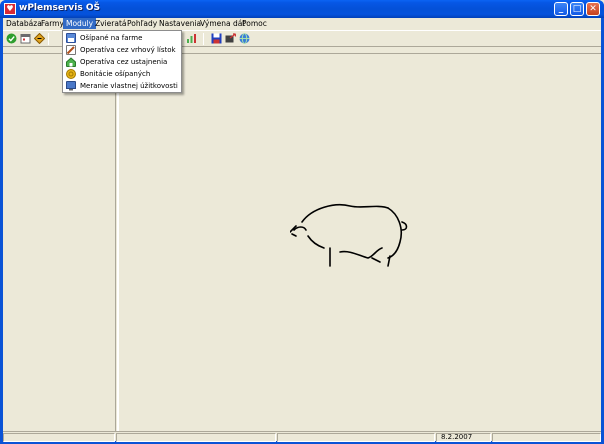 The width and height of the screenshot is (604, 444). Describe the element at coordinates (71, 38) in the screenshot. I see `farm-icon` at that location.